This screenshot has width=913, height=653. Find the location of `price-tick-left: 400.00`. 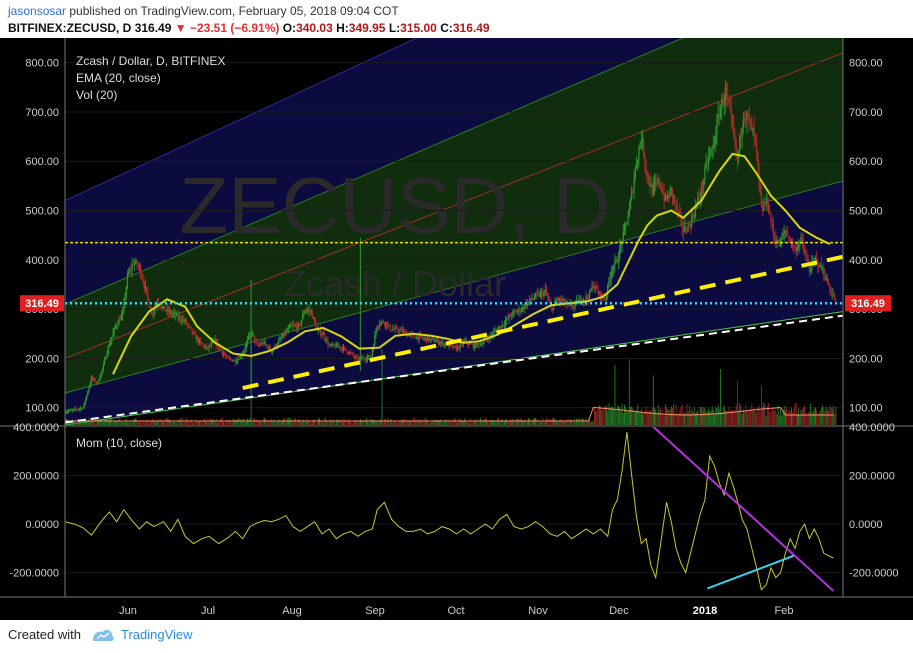

price-tick-left: 400.00 is located at coordinates (42, 261).